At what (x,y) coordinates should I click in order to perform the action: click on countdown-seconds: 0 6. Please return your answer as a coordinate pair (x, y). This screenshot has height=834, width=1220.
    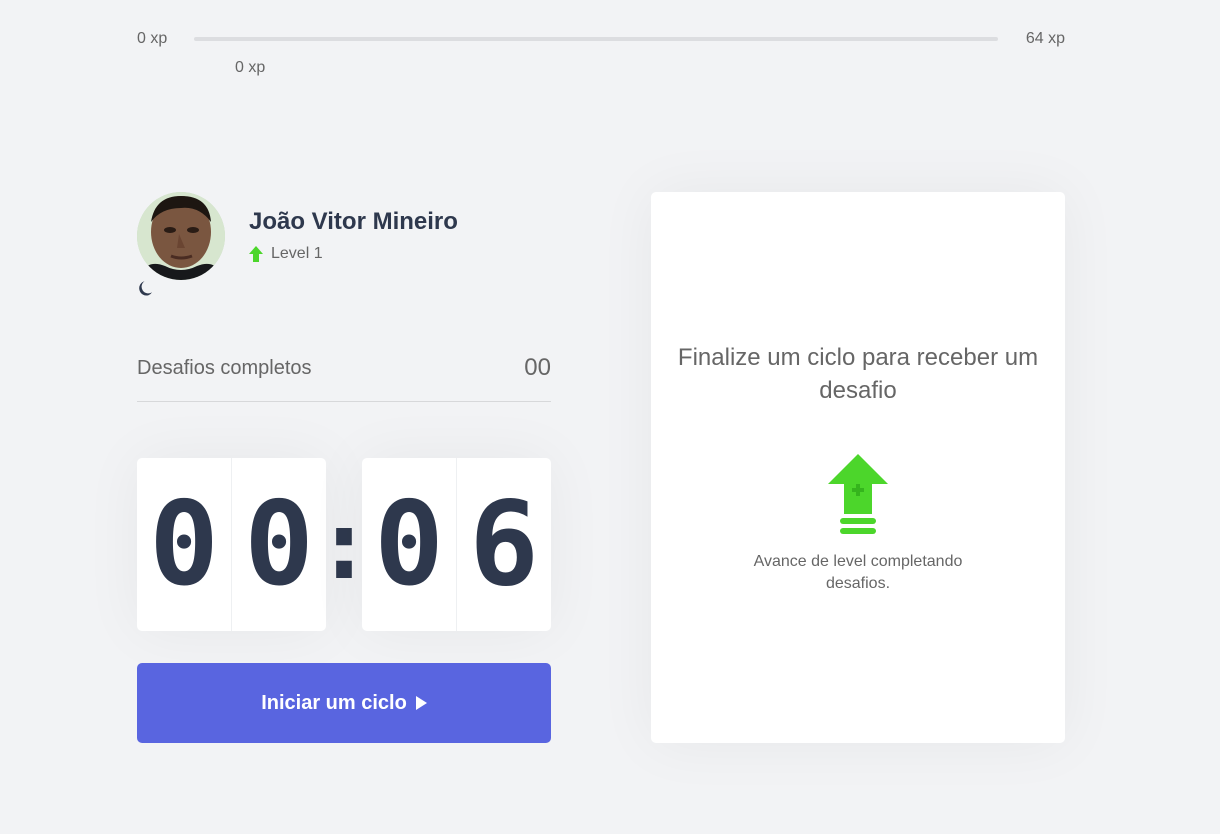
    Looking at the image, I should click on (456, 544).